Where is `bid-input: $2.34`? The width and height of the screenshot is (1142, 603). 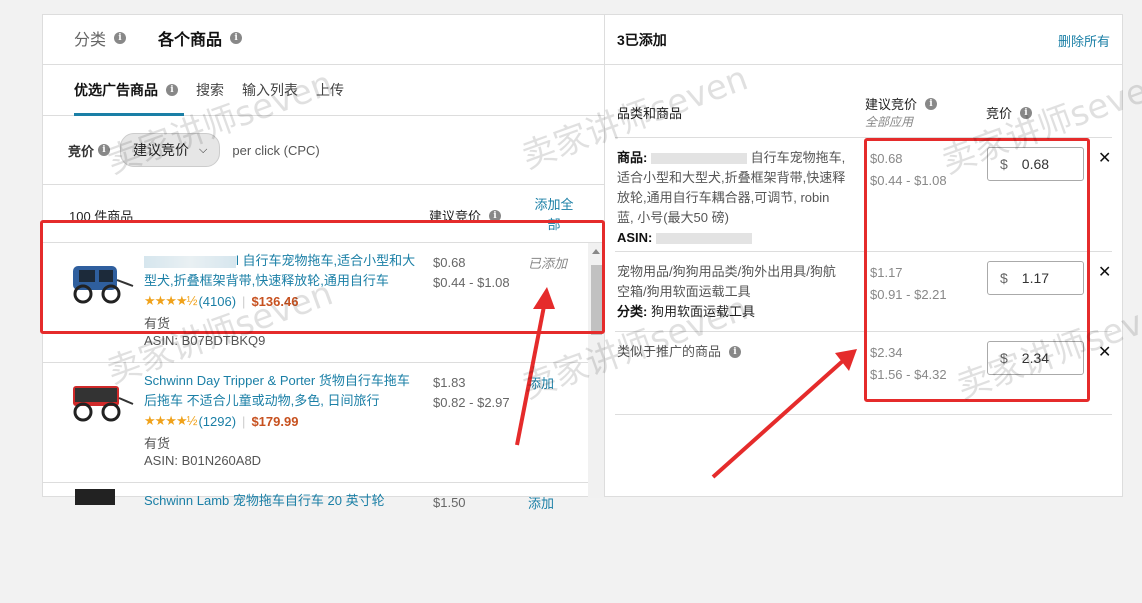
bid-input: $2.34 is located at coordinates (1035, 358).